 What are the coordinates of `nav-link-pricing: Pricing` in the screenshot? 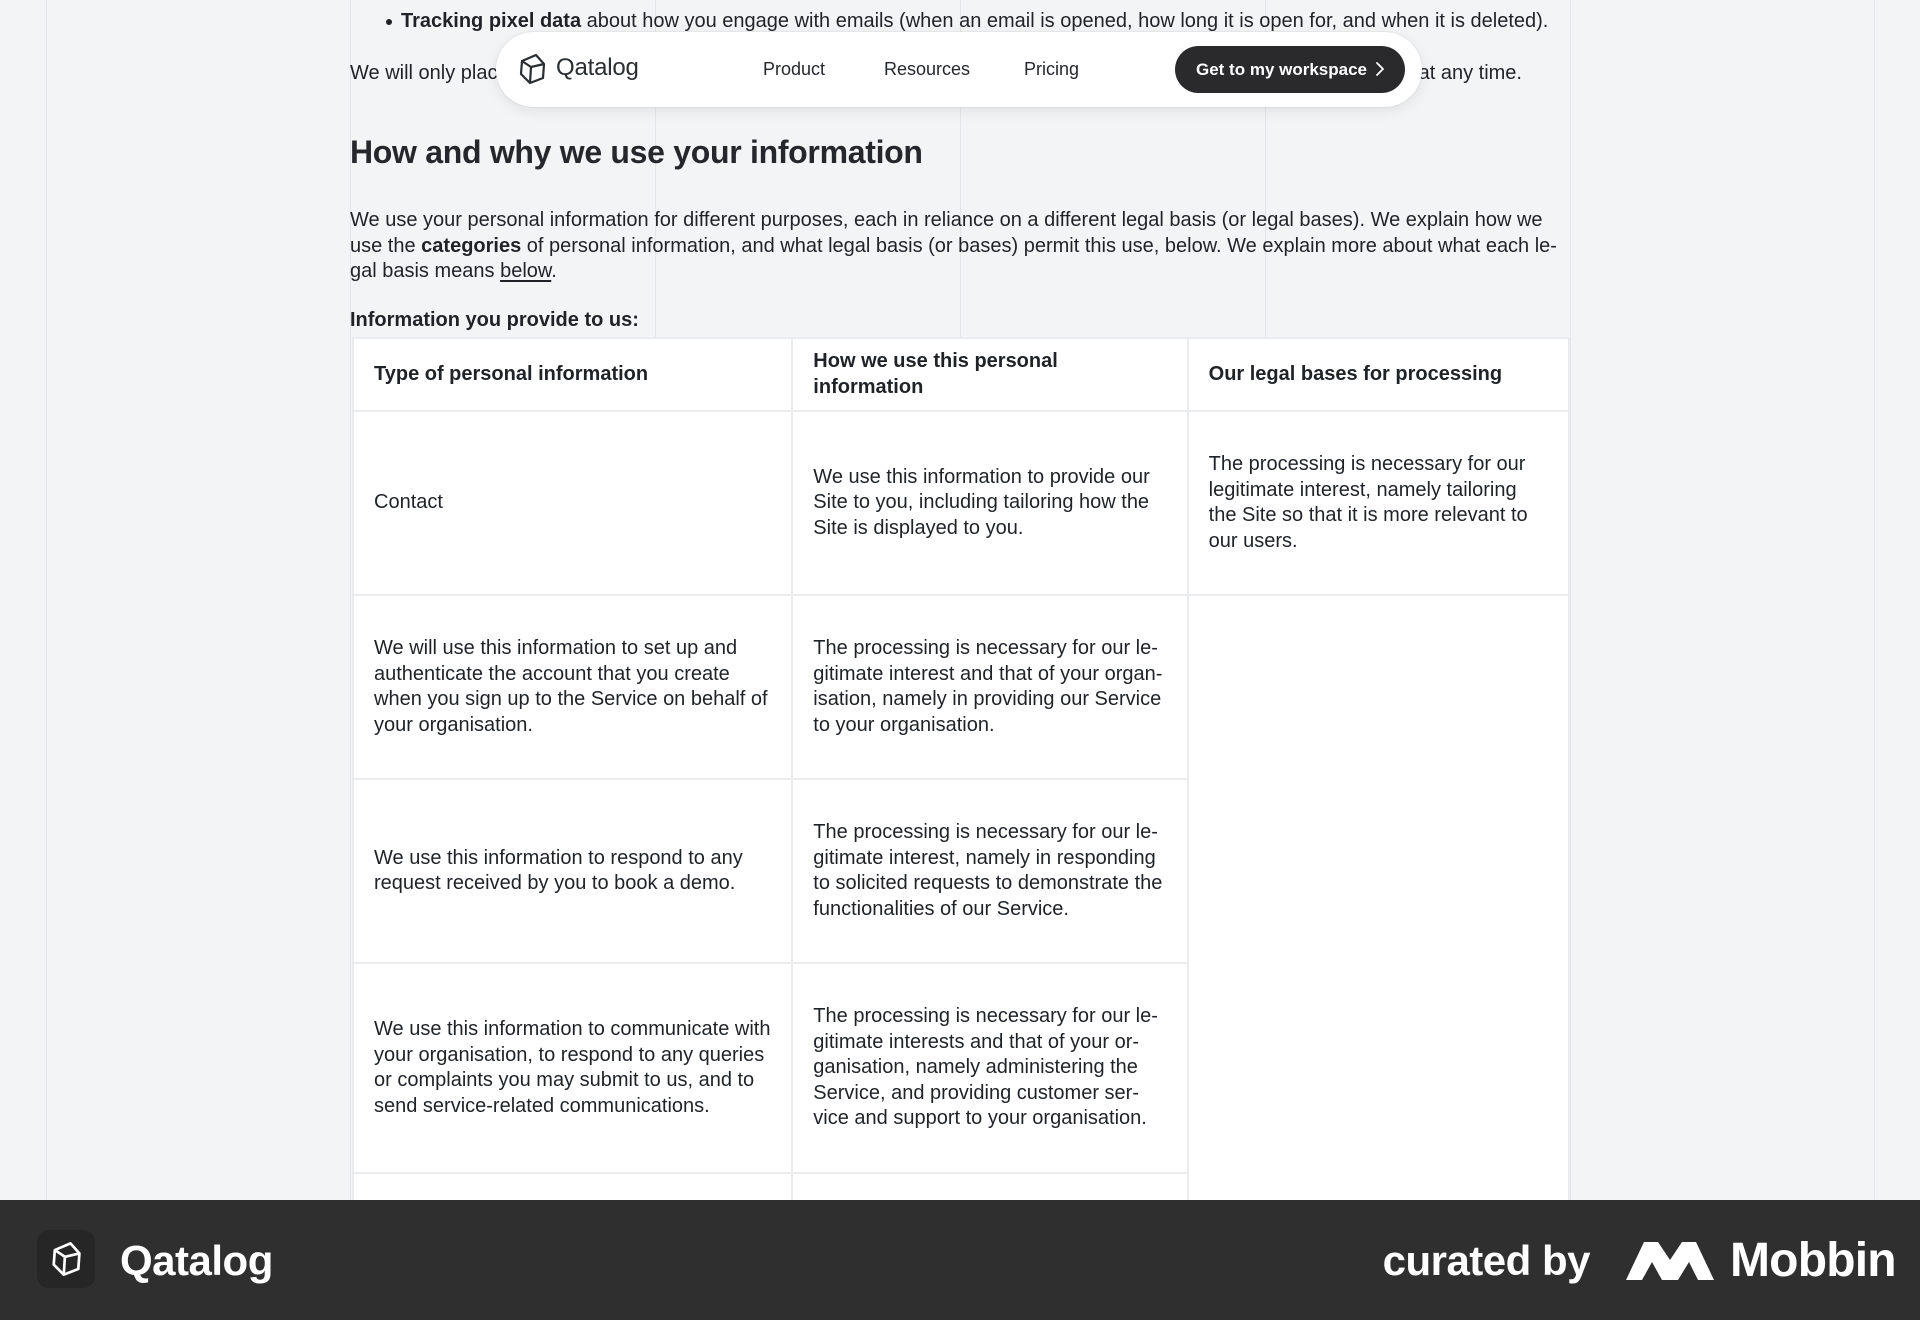 It's located at (1051, 69).